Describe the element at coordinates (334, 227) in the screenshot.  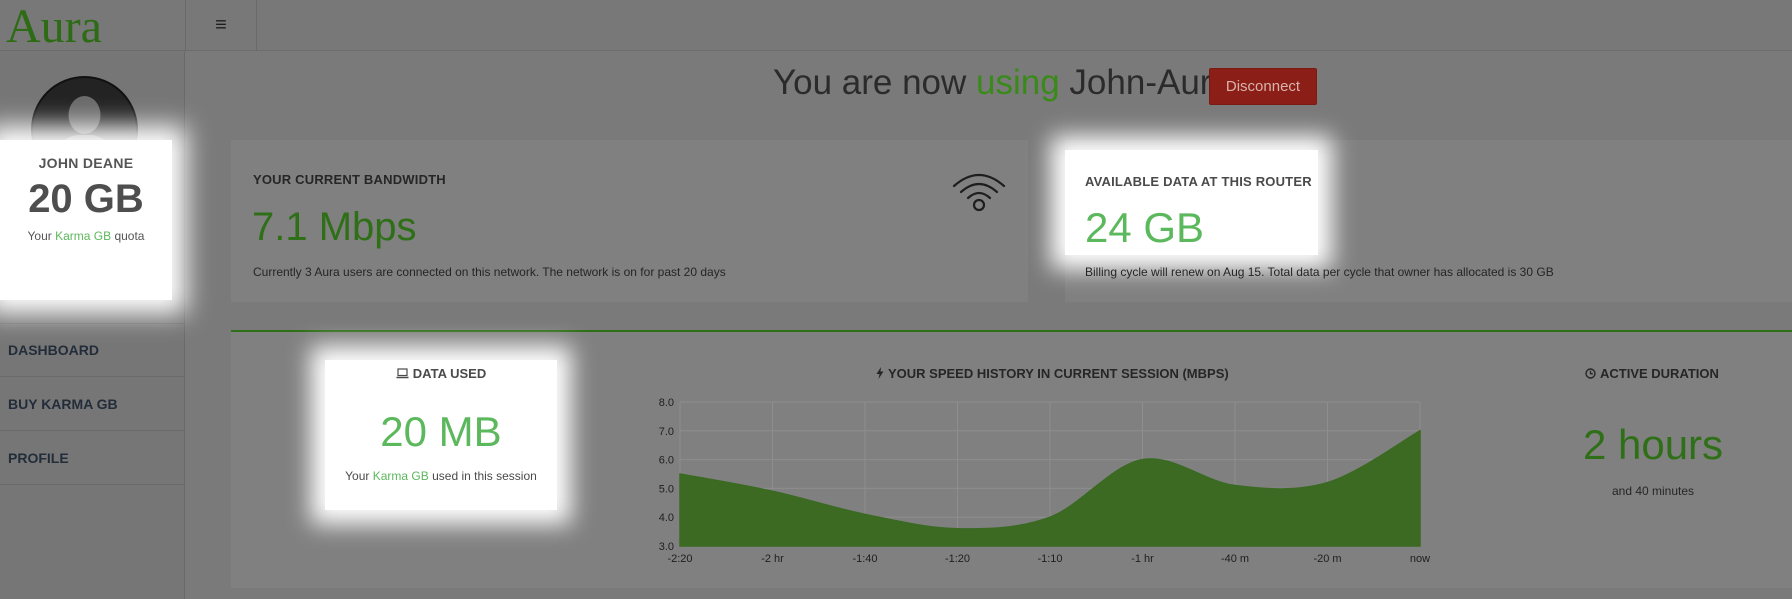
I see `bandwidth-value: 7.1 Mbps` at that location.